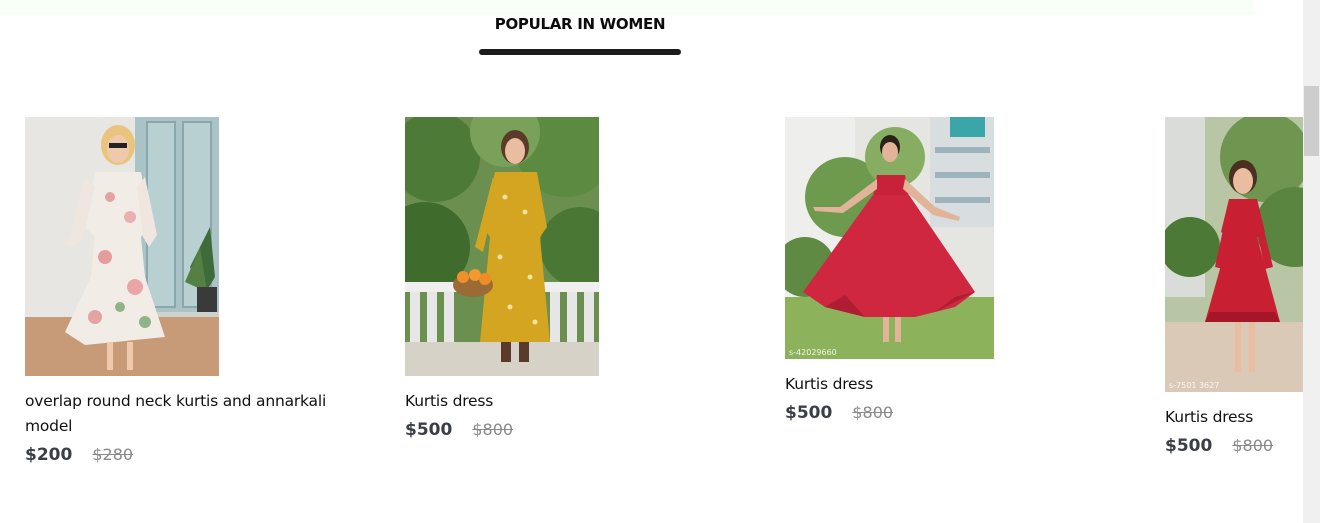  I want to click on scrollbar-track, so click(1311, 261).